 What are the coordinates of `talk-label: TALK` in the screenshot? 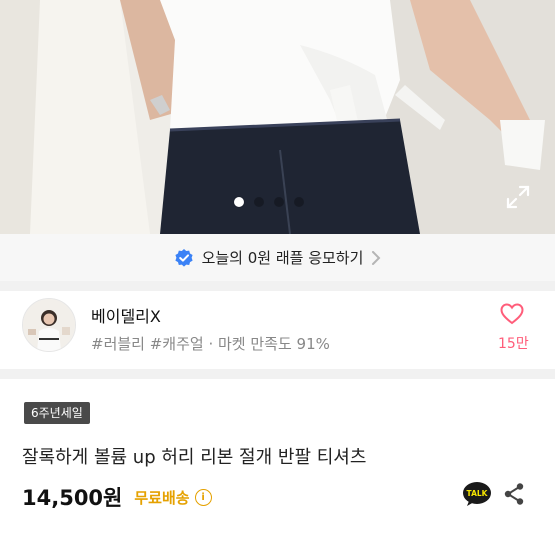 It's located at (478, 493).